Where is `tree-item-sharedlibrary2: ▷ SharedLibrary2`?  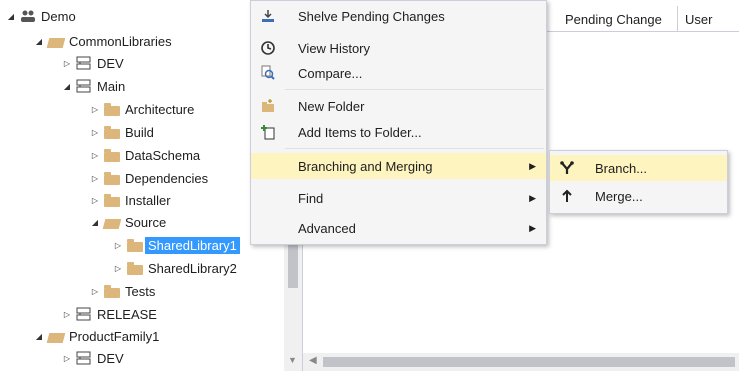
tree-item-sharedlibrary2: ▷ SharedLibrary2 is located at coordinates (175, 268).